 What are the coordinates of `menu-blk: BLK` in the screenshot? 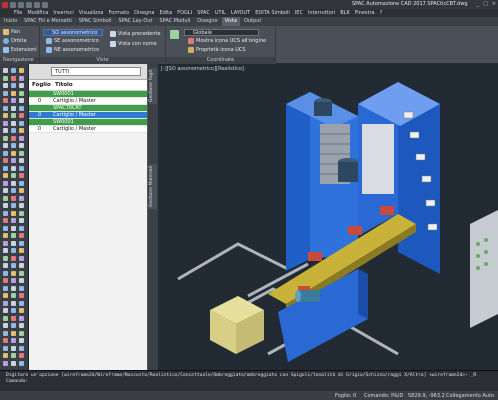 It's located at (345, 13).